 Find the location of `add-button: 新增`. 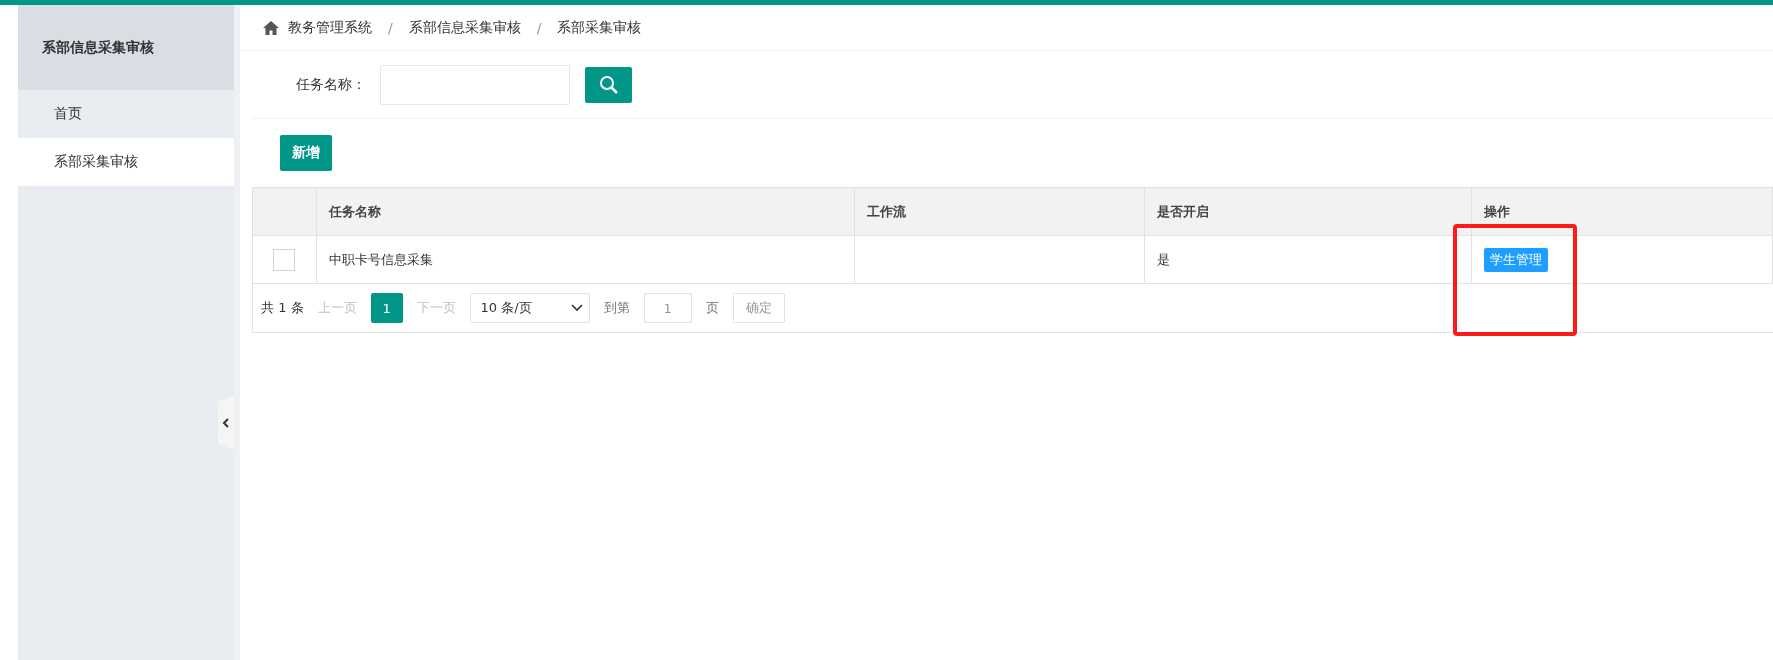

add-button: 新增 is located at coordinates (306, 153).